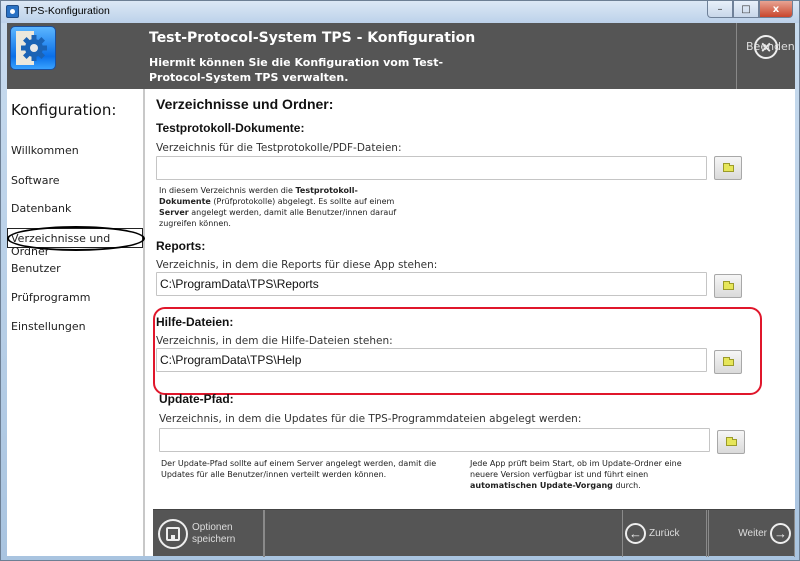  I want to click on sidebar-item-verzeichnisse: Verzeichnisse und Ordner, so click(76, 242).